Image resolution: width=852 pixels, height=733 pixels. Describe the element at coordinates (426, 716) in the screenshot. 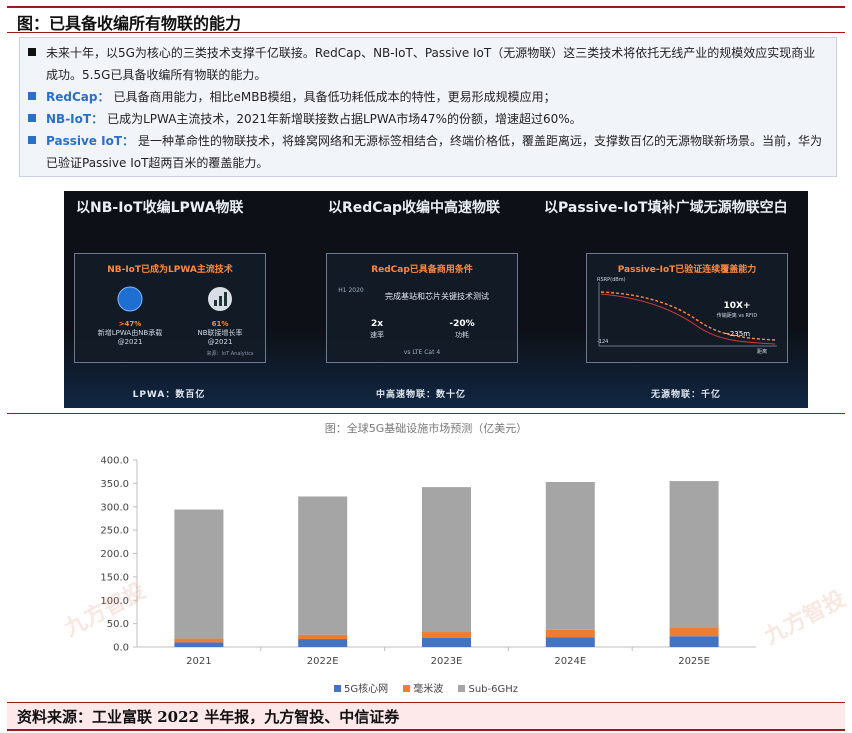

I see `source-footer: 资料来源：工业富联 2022 半年报，九方智投、中信证券` at that location.